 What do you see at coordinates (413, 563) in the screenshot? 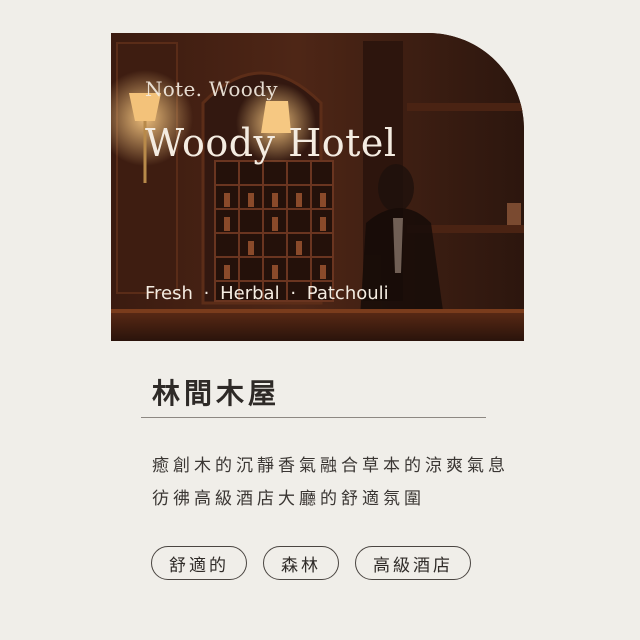
I see `tag-luxury-hotel: 高級酒店` at bounding box center [413, 563].